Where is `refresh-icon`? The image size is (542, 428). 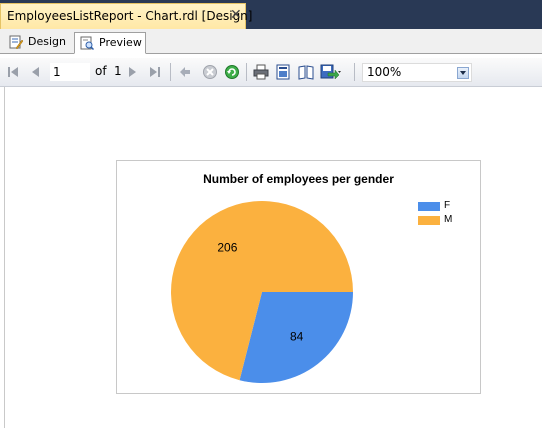
refresh-icon is located at coordinates (232, 72).